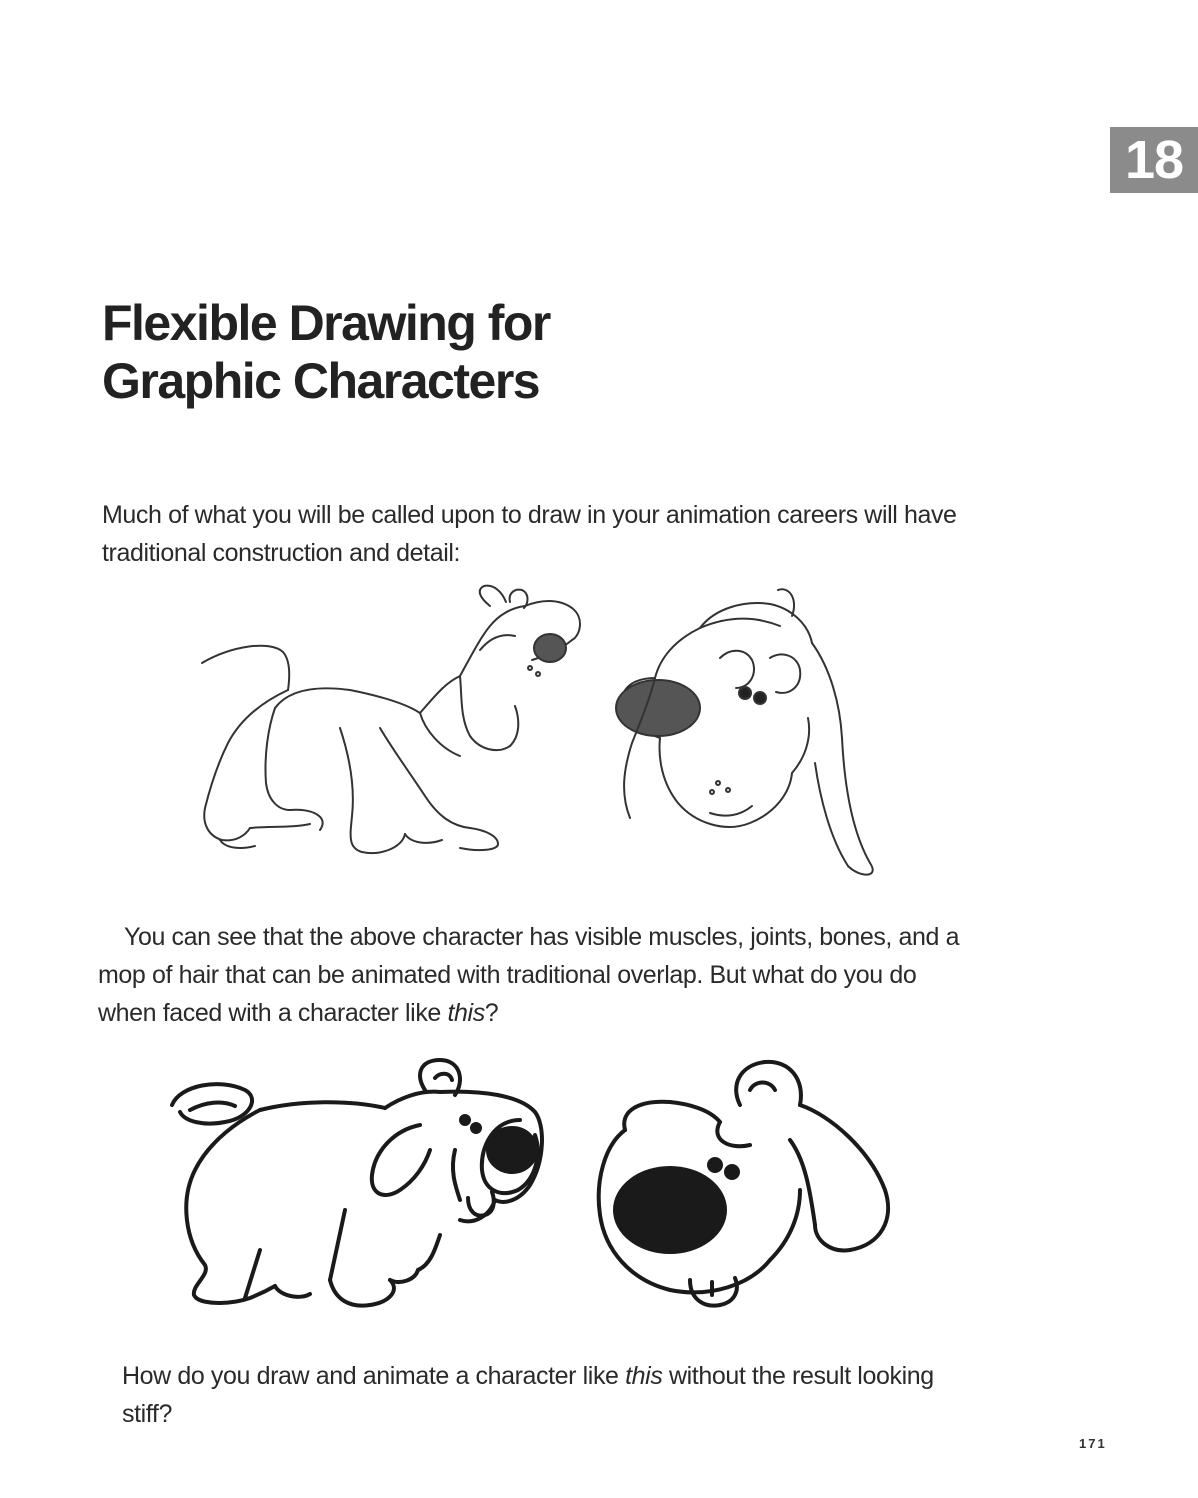 The image size is (1198, 1498). I want to click on traditional-dog-full-body, so click(391, 719).